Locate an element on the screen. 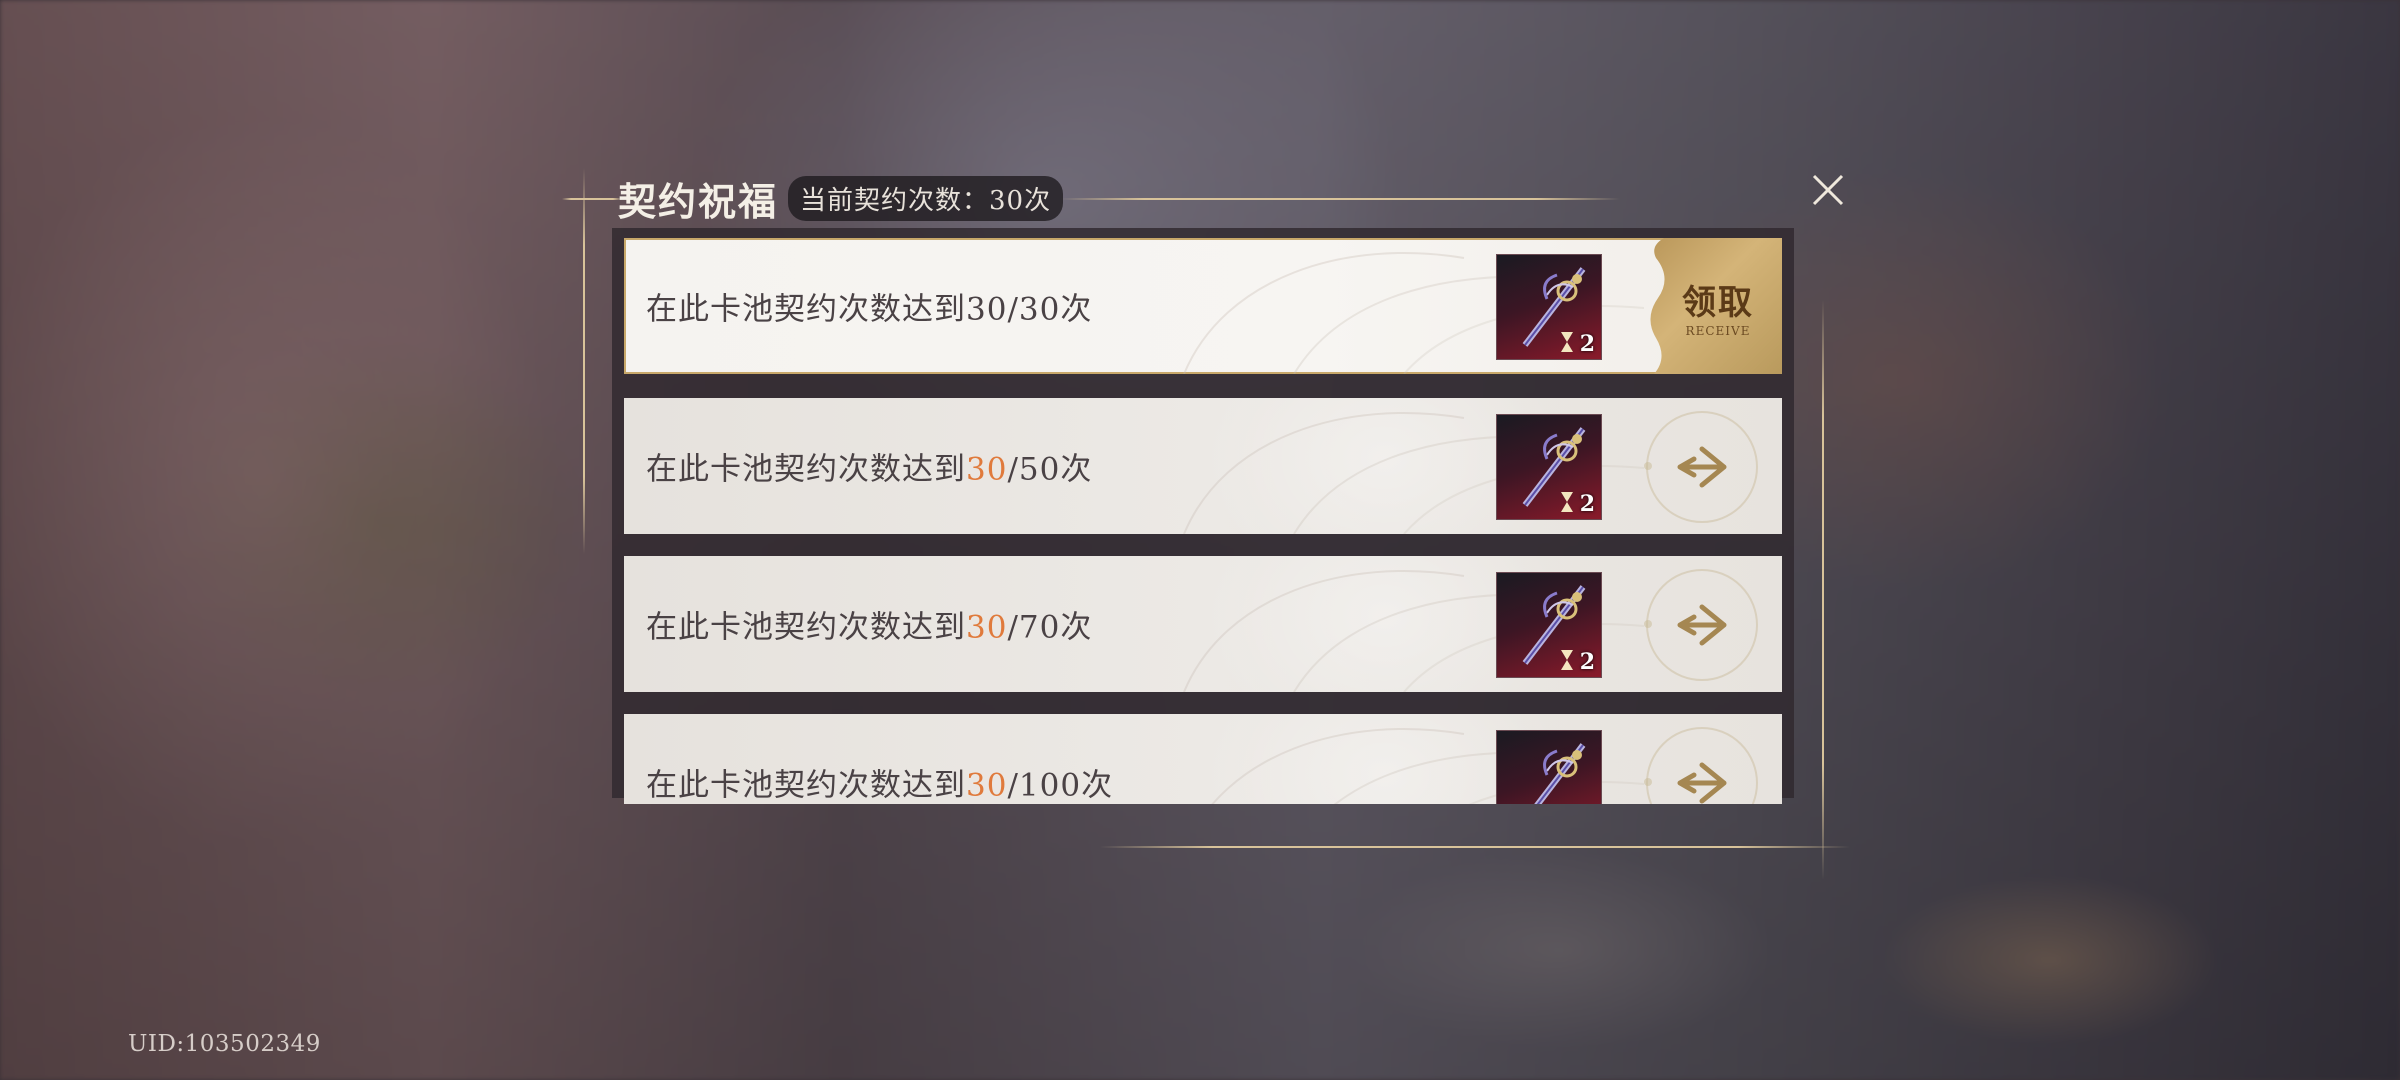 The image size is (2400, 1080). frame-top-line is located at coordinates (592, 199).